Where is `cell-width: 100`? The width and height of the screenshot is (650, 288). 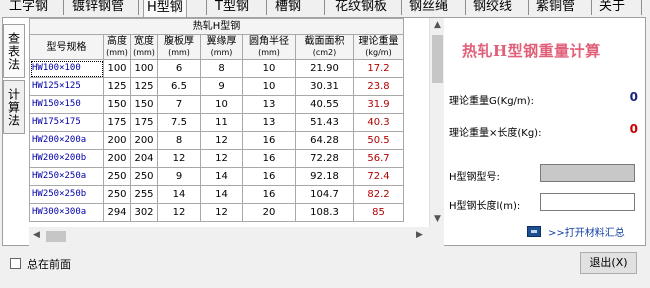
cell-width: 100 is located at coordinates (144, 68).